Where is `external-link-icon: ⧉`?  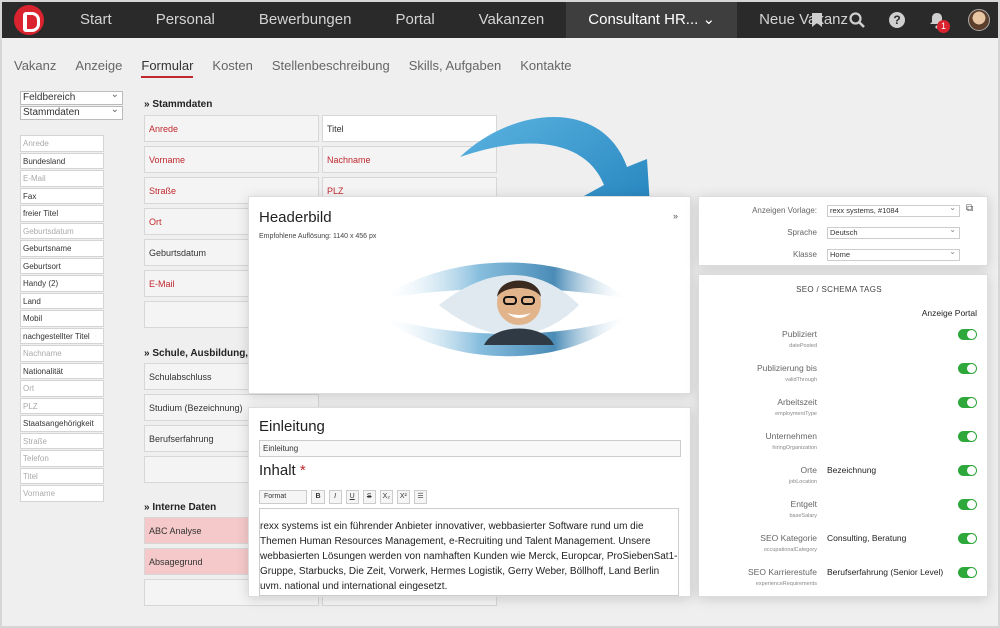 external-link-icon: ⧉ is located at coordinates (969, 208).